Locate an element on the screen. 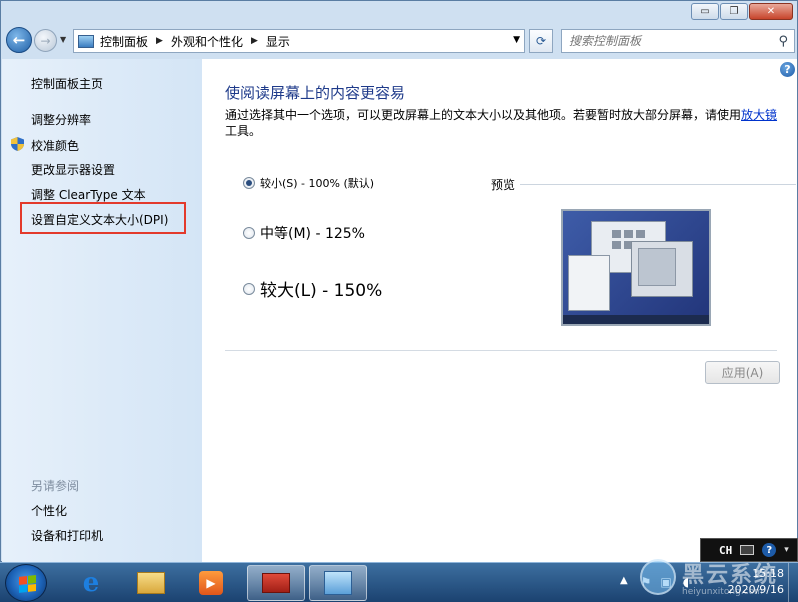  sidebar-item-resolution: 调整分辨率 is located at coordinates (61, 119).